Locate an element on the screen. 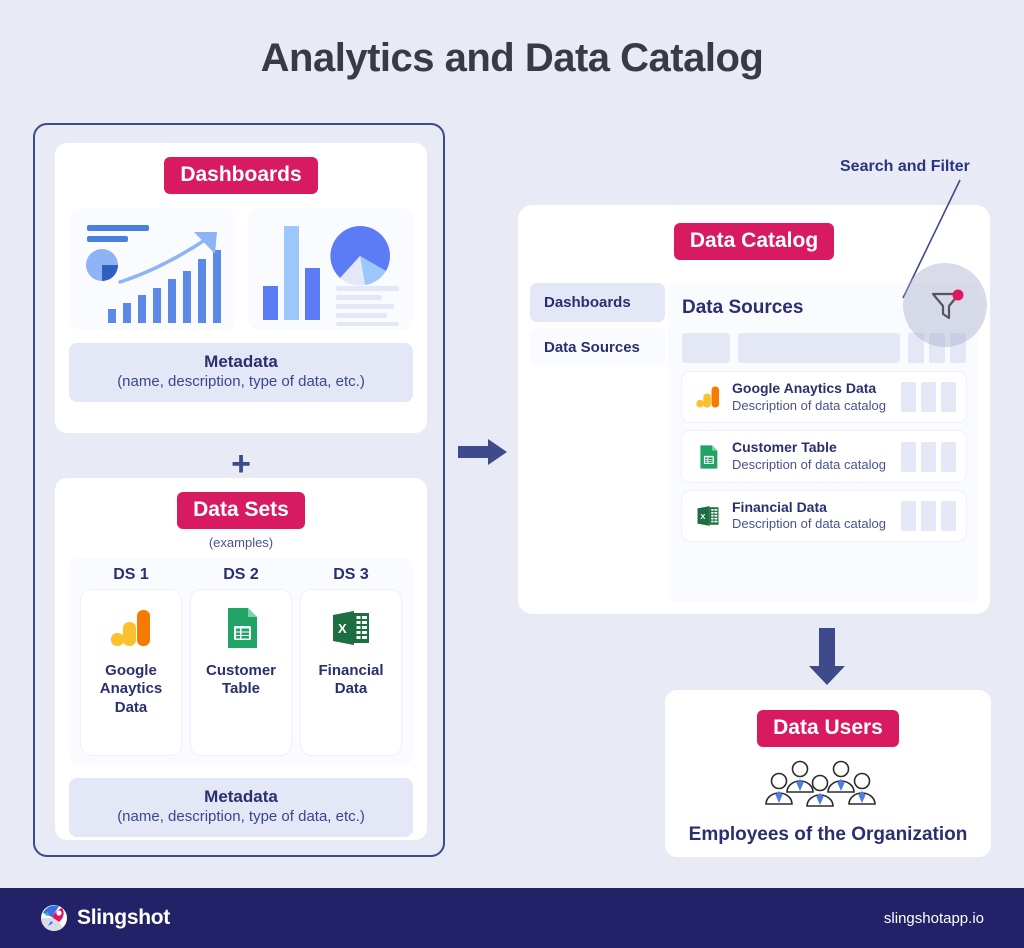  ds-tile: X Financial Data is located at coordinates (351, 672).